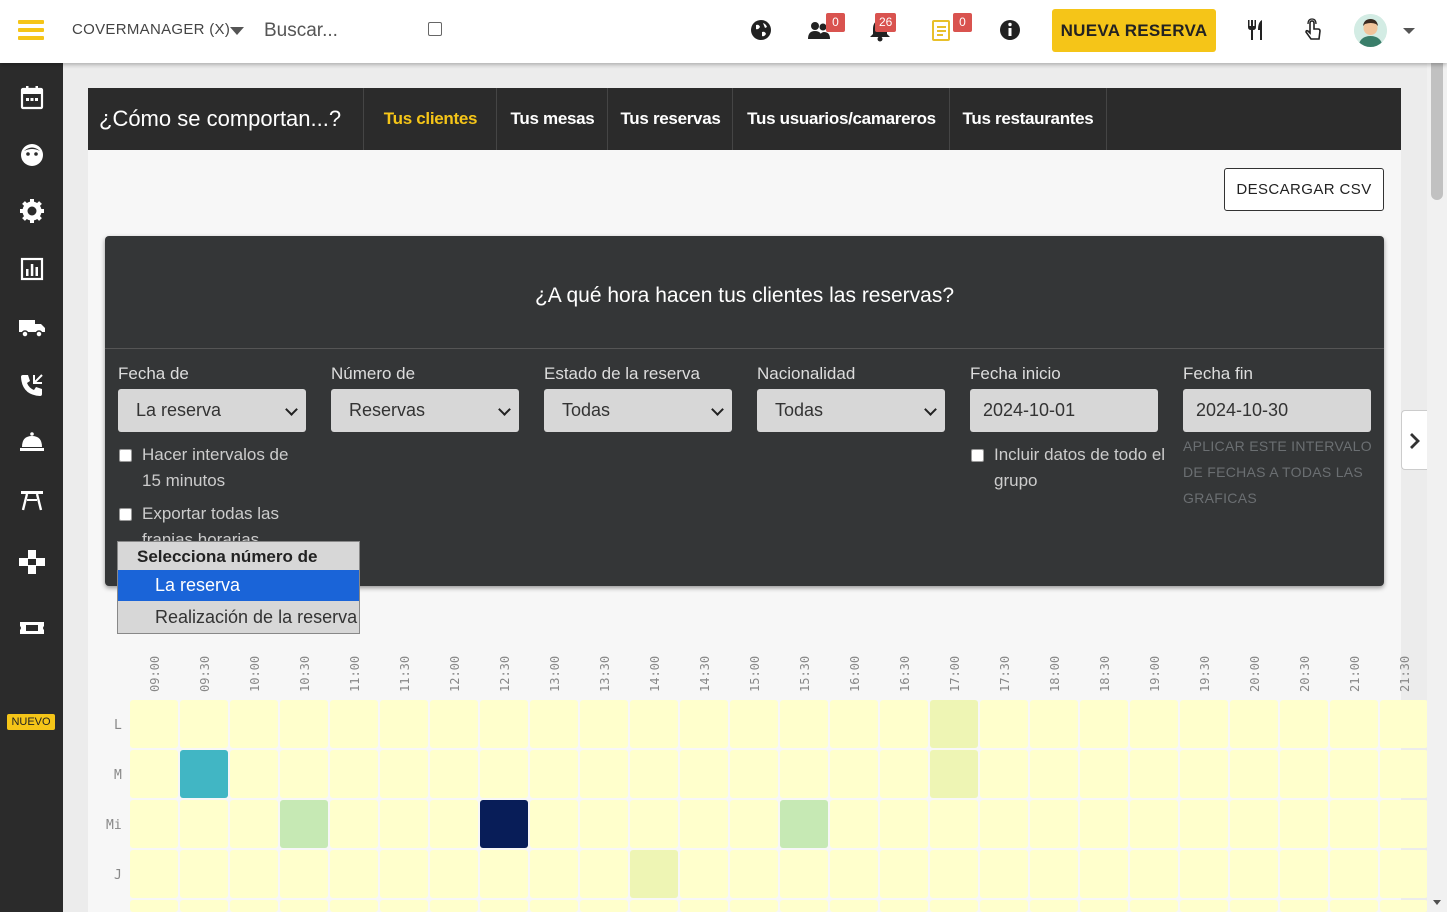  I want to click on cloche-icon, so click(32, 442).